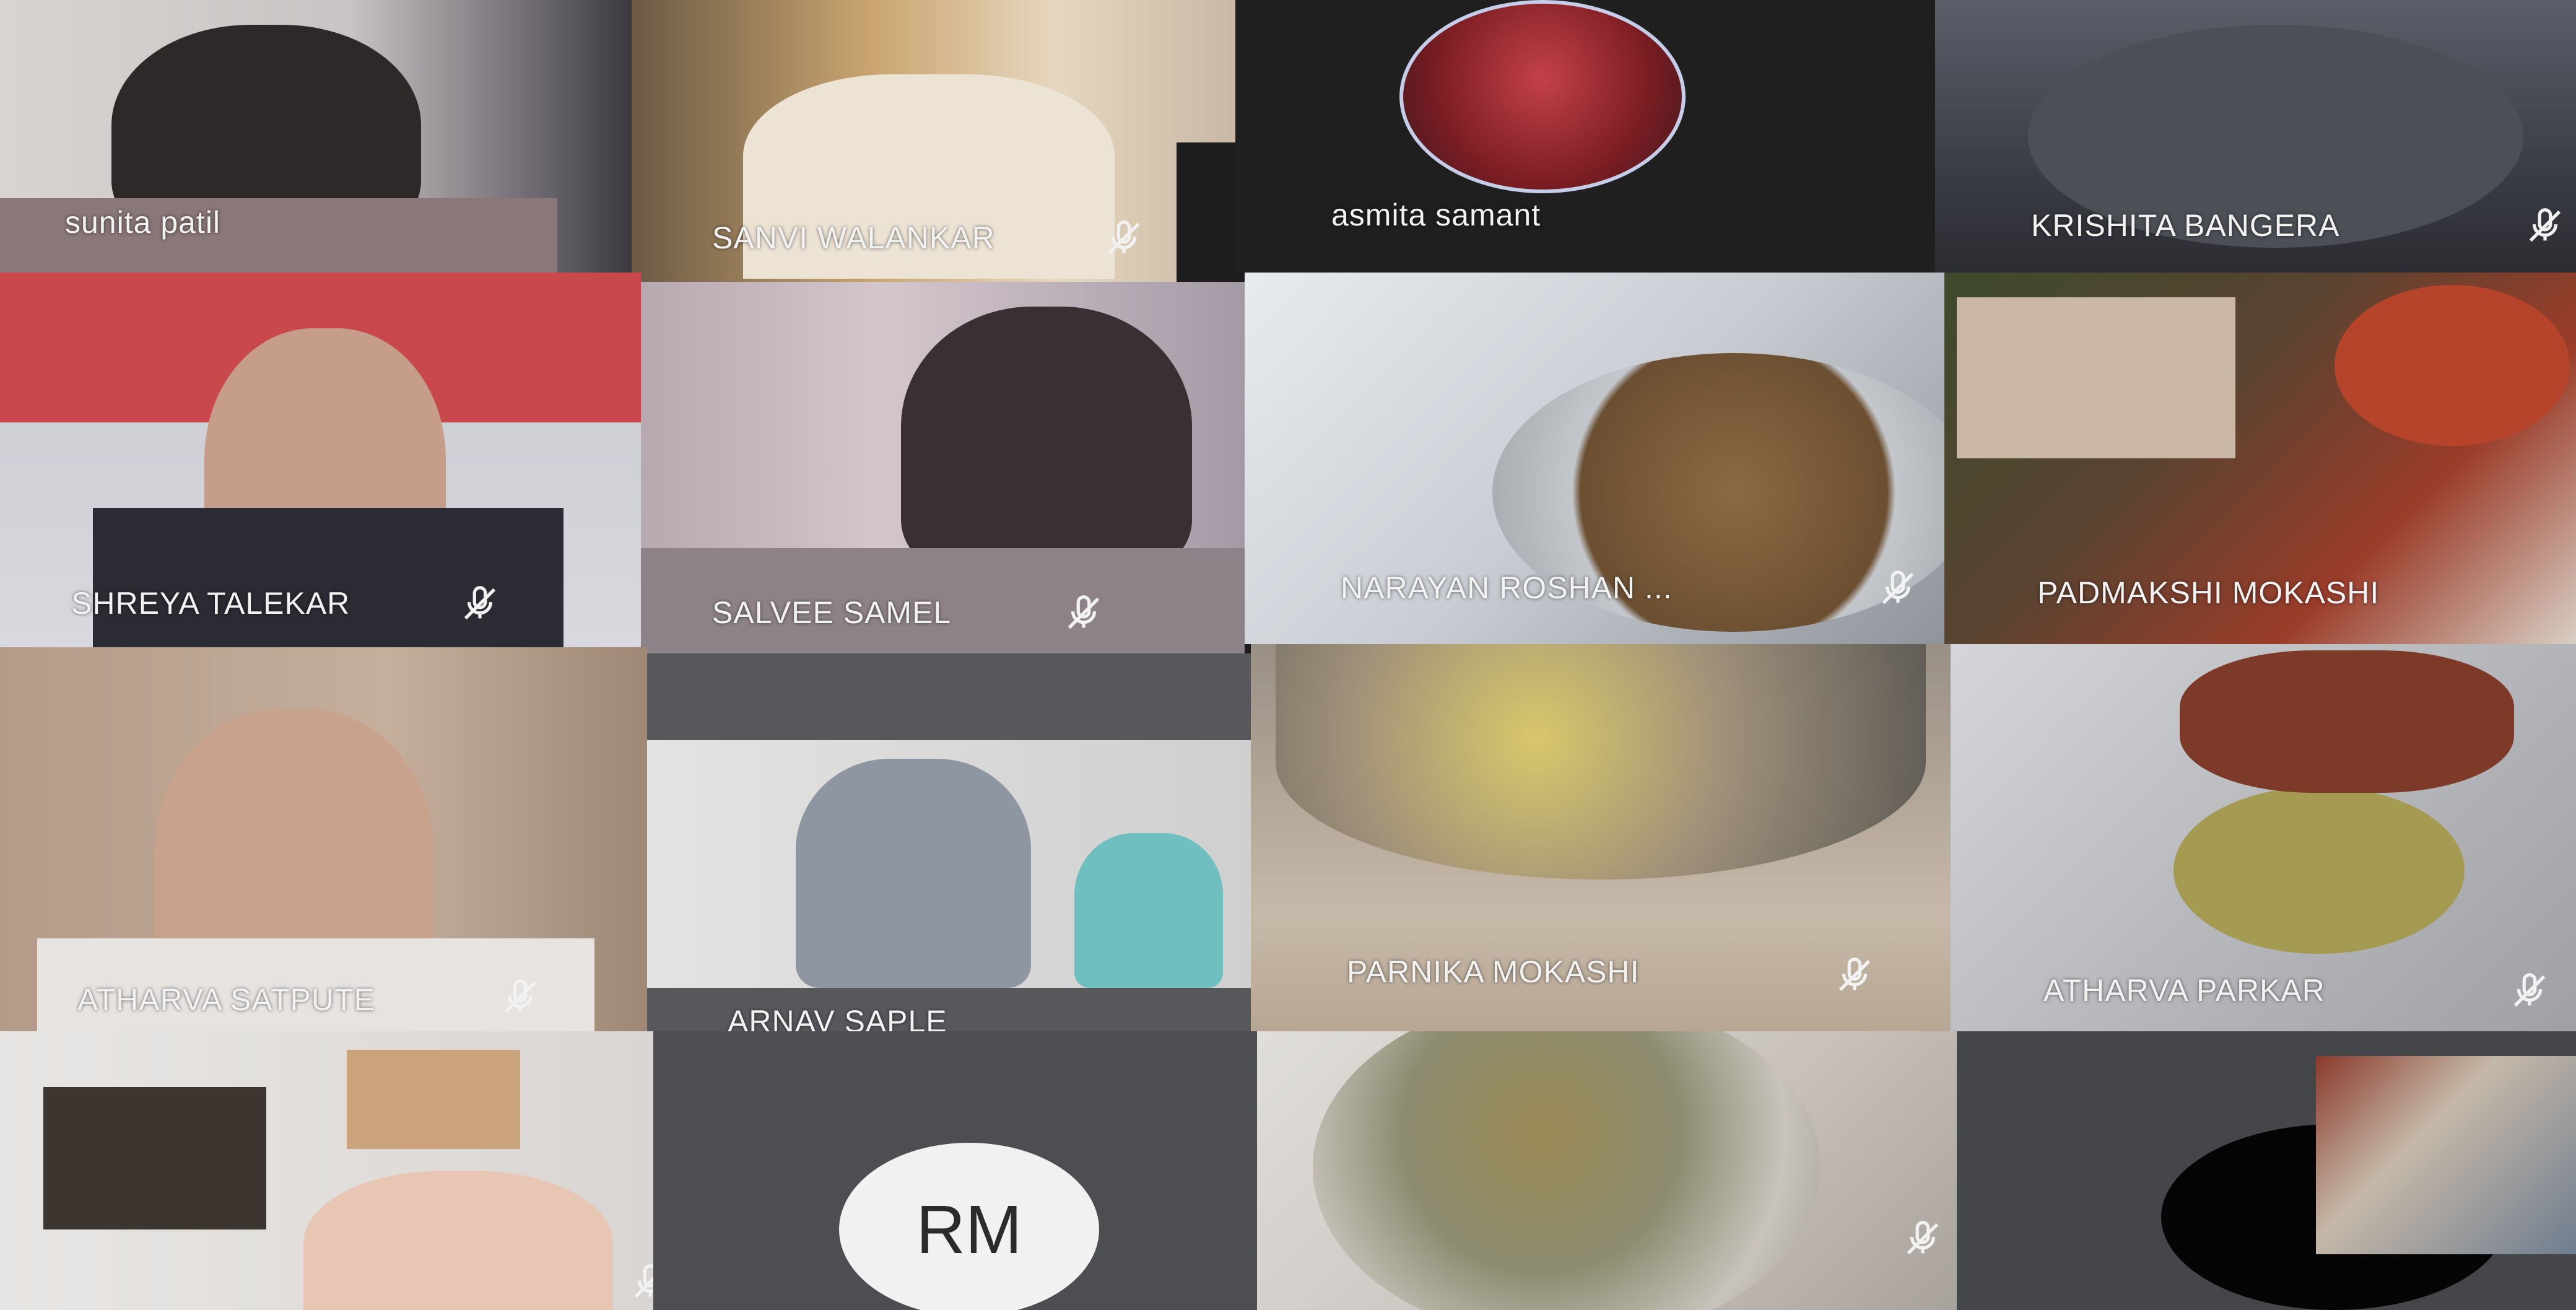 The width and height of the screenshot is (2576, 1310). Describe the element at coordinates (323, 839) in the screenshot. I see `participant-tile: ATHARVA SATPUTE` at that location.